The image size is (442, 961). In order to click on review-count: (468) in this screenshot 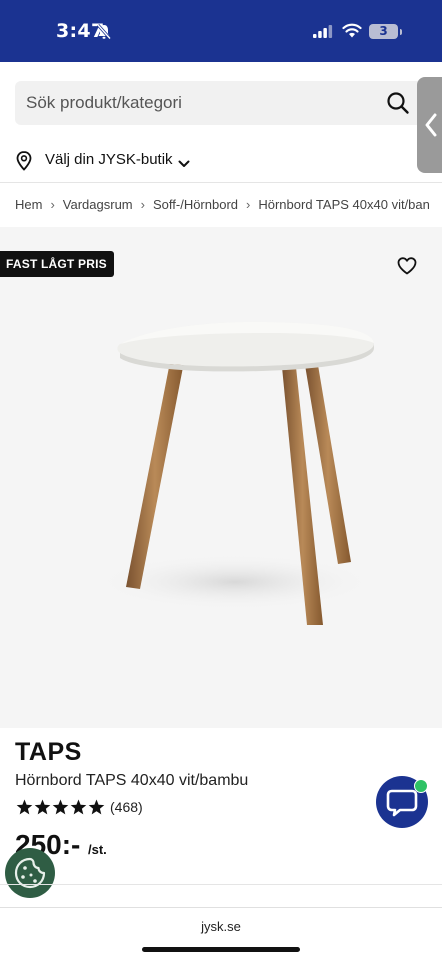, I will do `click(126, 807)`.